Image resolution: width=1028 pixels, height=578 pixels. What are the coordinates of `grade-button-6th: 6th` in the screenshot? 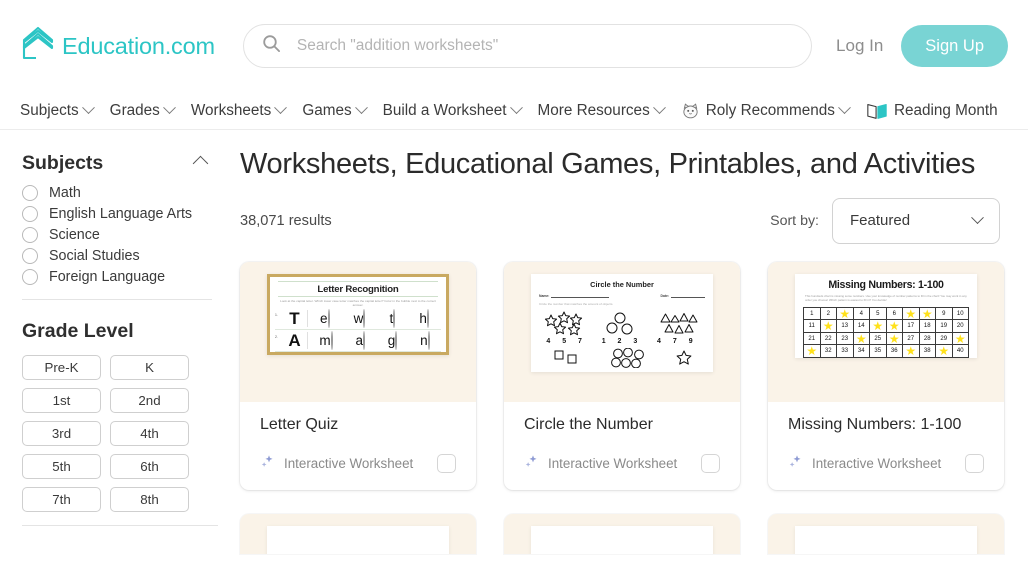 It's located at (149, 466).